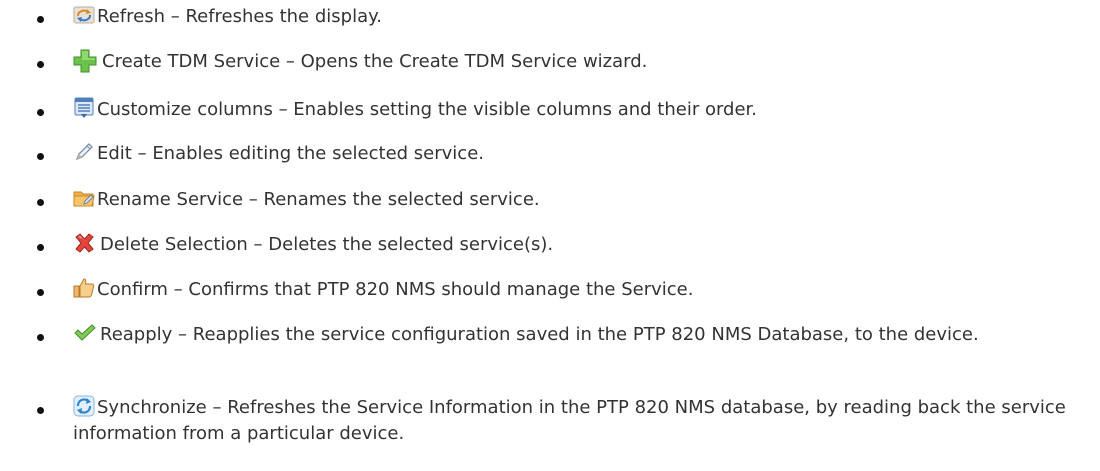  What do you see at coordinates (152, 407) in the screenshot?
I see `item-label: Synchronize` at bounding box center [152, 407].